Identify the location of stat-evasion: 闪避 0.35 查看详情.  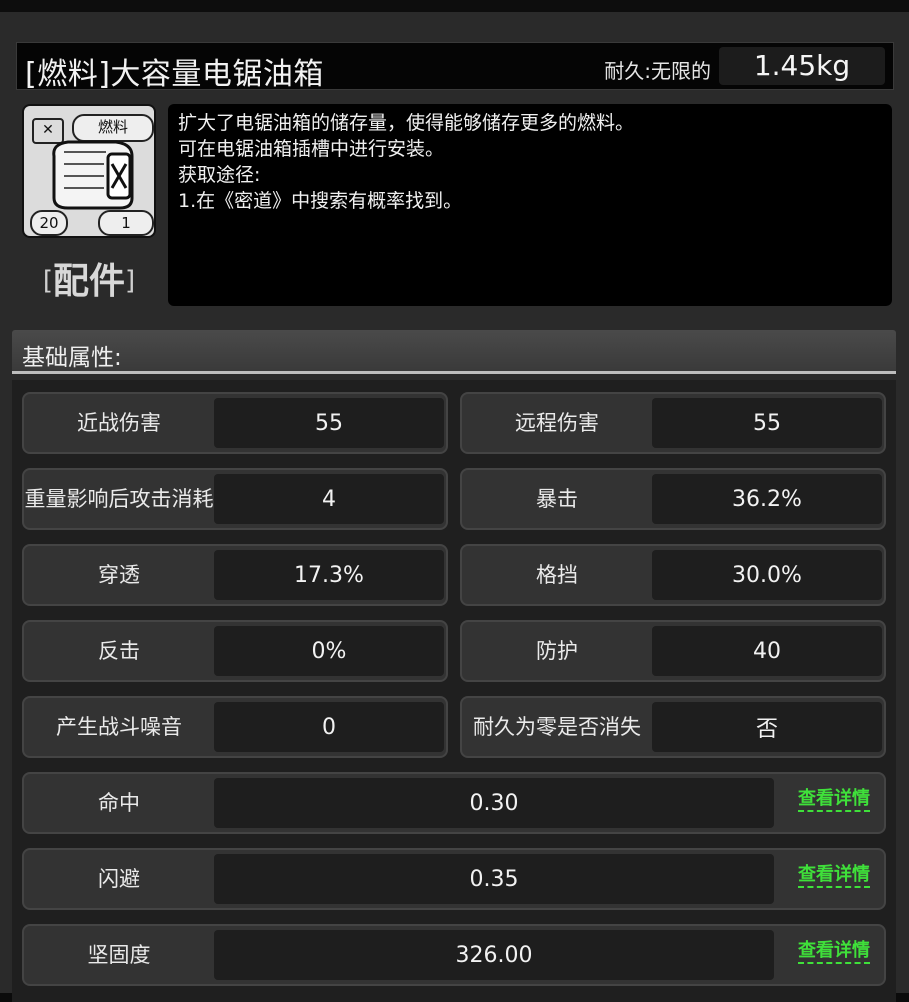
(454, 879).